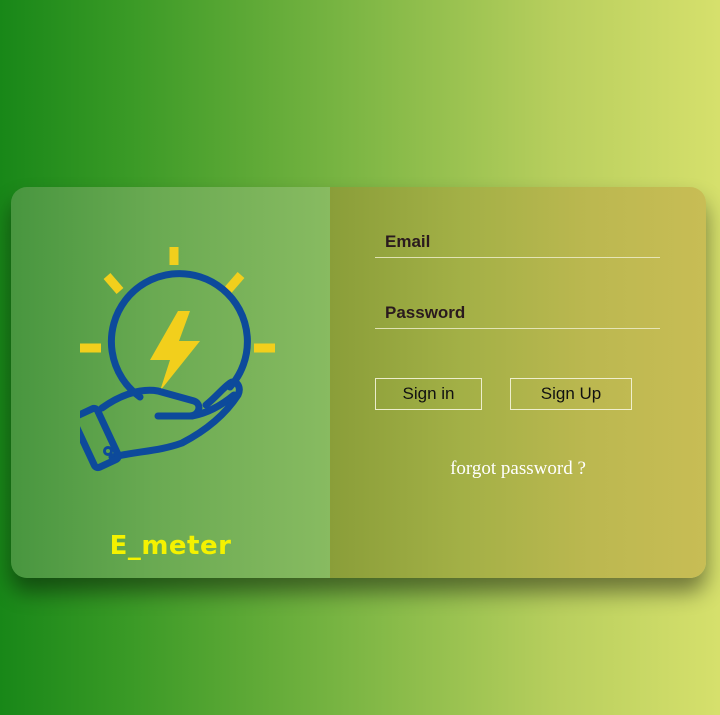  I want to click on email-field-wrapper, so click(517, 242).